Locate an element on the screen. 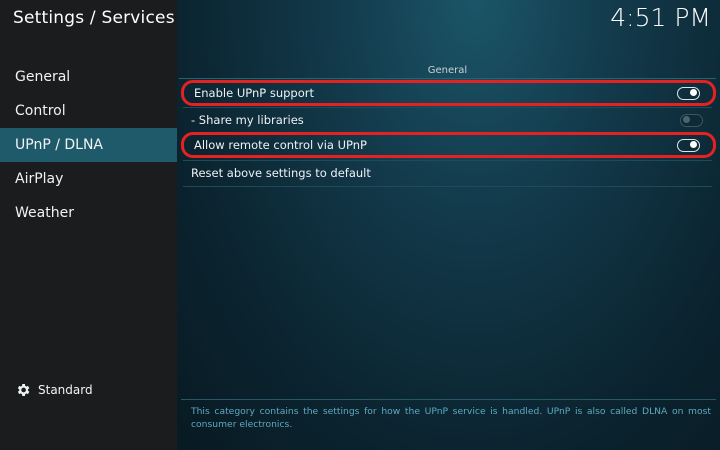 Image resolution: width=720 pixels, height=450 pixels. nav-item-general: General is located at coordinates (88, 77).